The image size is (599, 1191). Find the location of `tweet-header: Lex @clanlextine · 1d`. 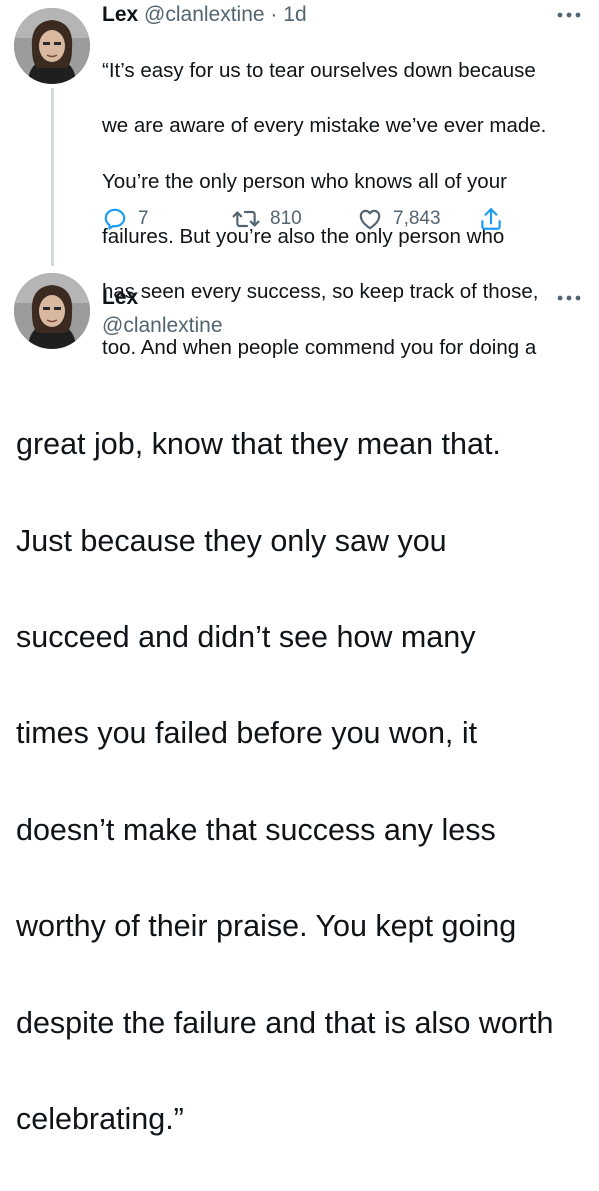

tweet-header: Lex @clanlextine · 1d is located at coordinates (204, 15).